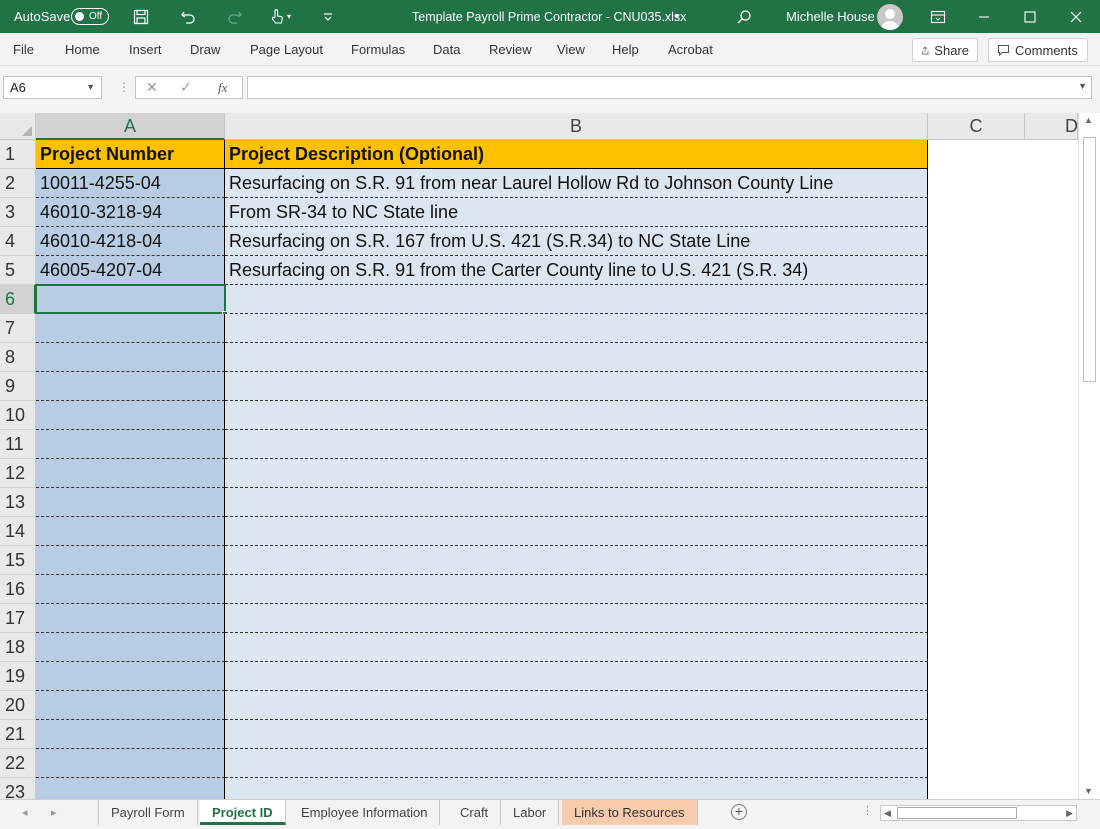 The width and height of the screenshot is (1100, 829). I want to click on expand-formula-bar-icon: ▼, so click(1082, 86).